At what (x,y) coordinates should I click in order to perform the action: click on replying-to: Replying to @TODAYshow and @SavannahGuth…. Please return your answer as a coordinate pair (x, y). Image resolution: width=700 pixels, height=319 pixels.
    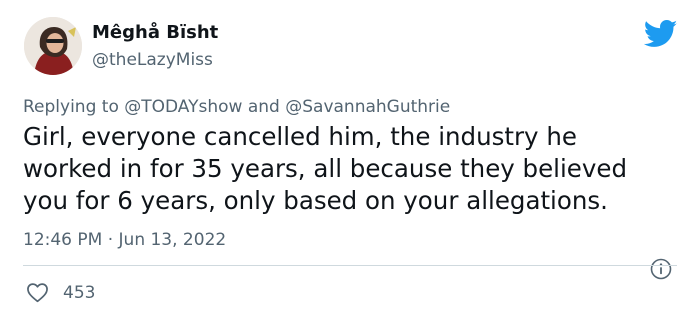
    Looking at the image, I should click on (236, 107).